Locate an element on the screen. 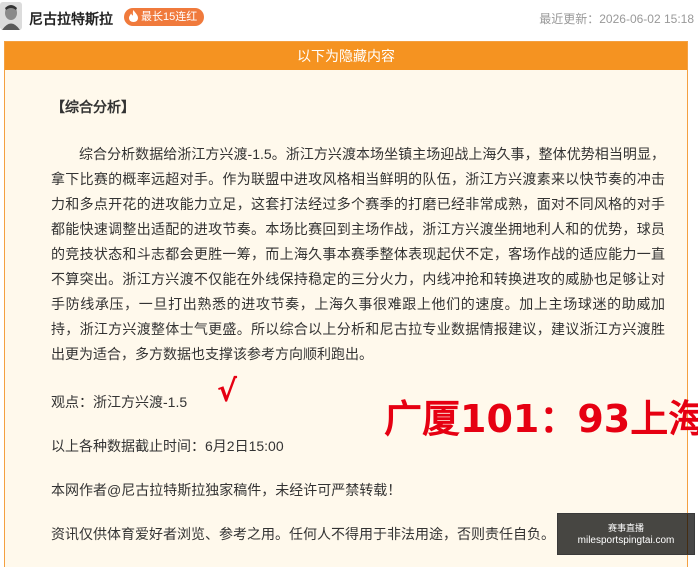  last-updated: 最近更新：2026-06-02 15:18 is located at coordinates (616, 19).